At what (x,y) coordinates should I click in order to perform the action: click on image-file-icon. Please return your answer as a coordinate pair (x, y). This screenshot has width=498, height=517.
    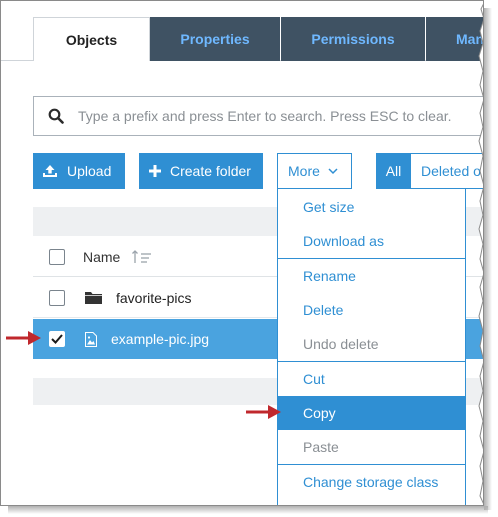
    Looking at the image, I should click on (91, 339).